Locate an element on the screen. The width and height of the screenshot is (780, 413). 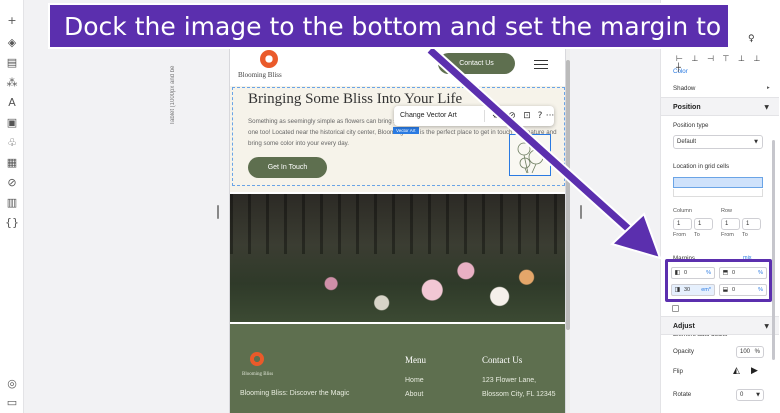
position-type-value: Default is located at coordinates (687, 142).